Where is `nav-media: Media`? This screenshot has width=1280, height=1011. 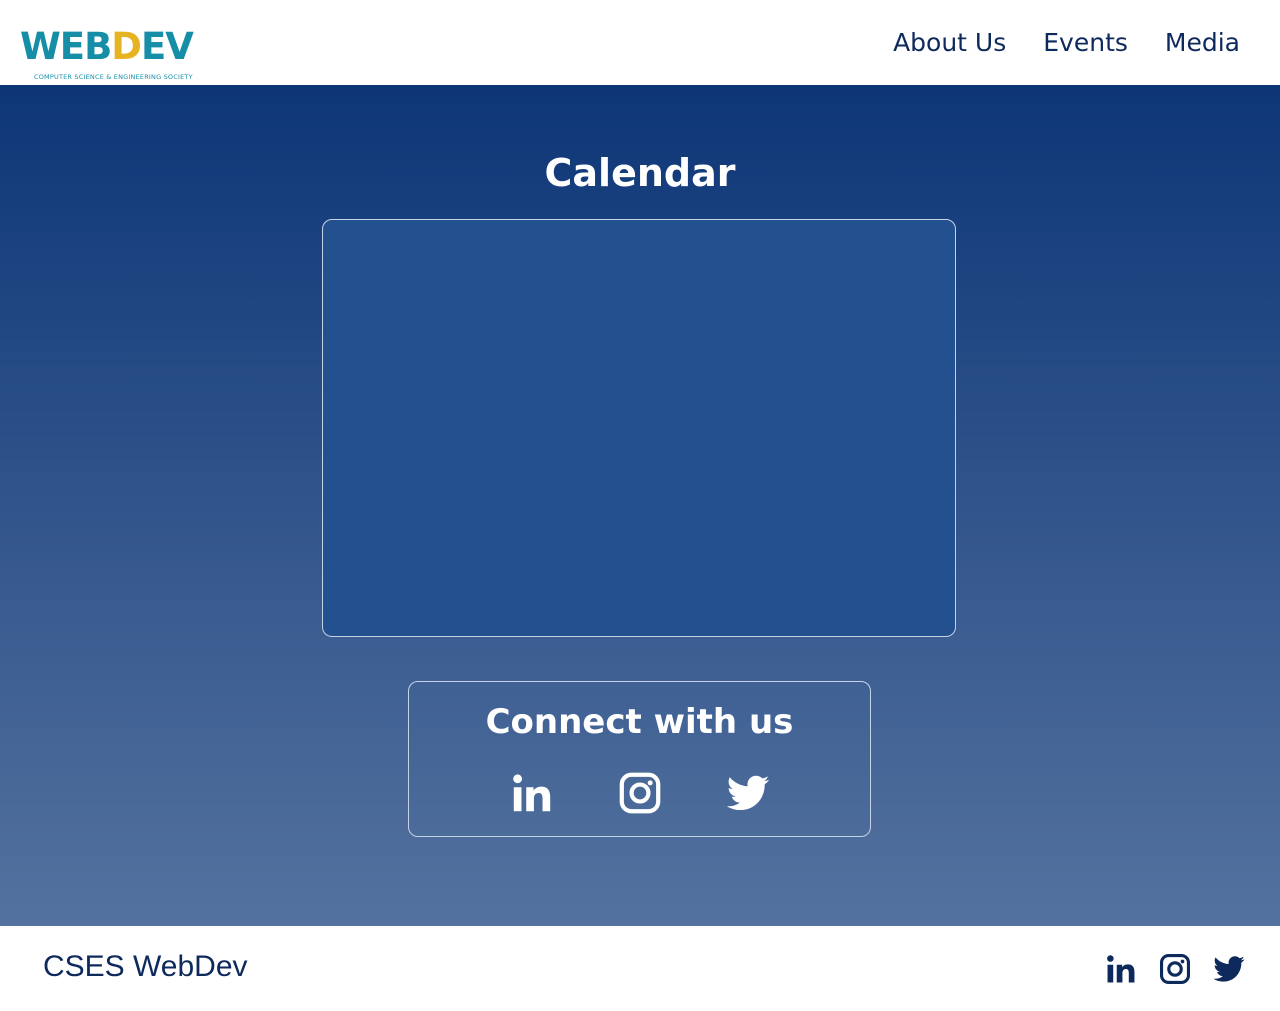 nav-media: Media is located at coordinates (1202, 42).